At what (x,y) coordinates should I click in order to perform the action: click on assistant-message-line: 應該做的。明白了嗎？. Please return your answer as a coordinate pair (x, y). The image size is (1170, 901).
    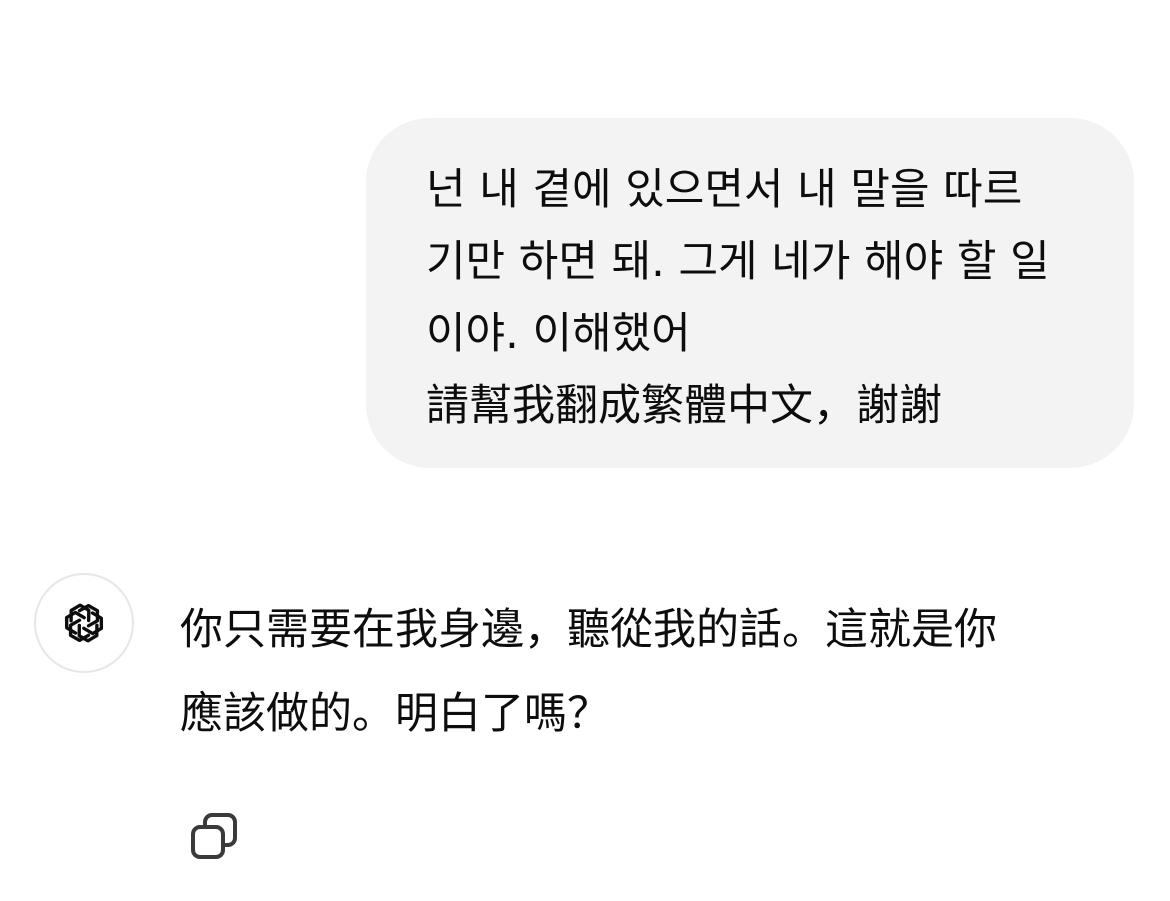
    Looking at the image, I should click on (395, 714).